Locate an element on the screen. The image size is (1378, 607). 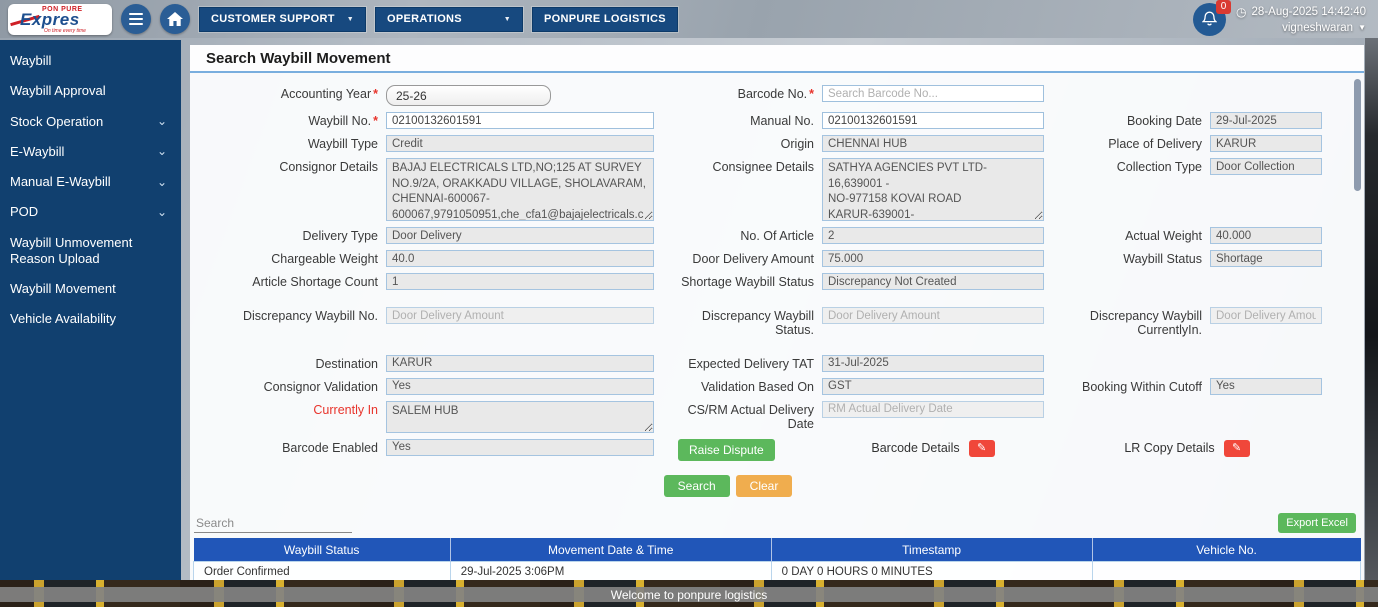
hamburger-icon is located at coordinates (136, 19).